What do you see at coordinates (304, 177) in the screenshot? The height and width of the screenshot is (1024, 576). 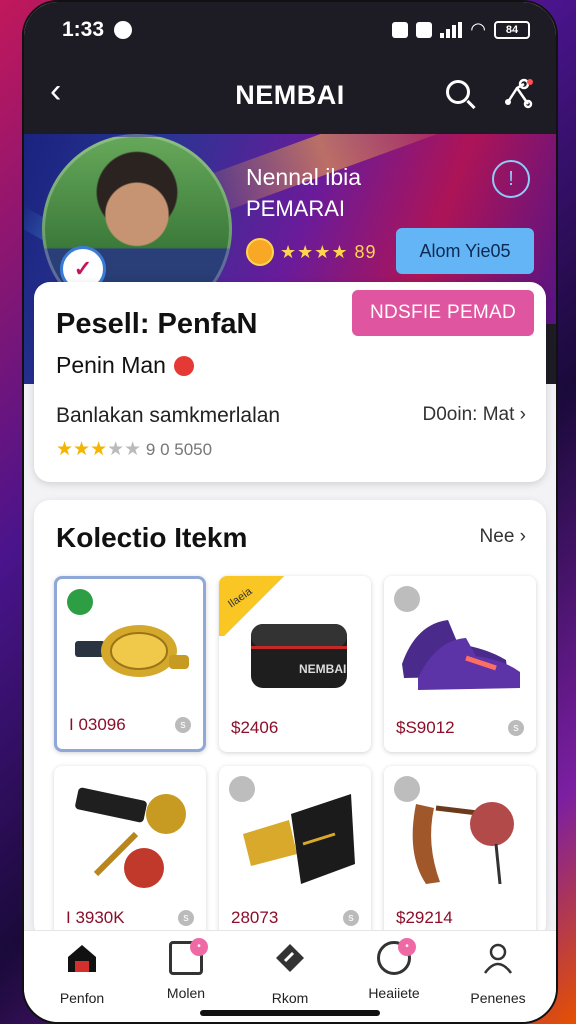 I see `hero-name: Nennal ibia` at bounding box center [304, 177].